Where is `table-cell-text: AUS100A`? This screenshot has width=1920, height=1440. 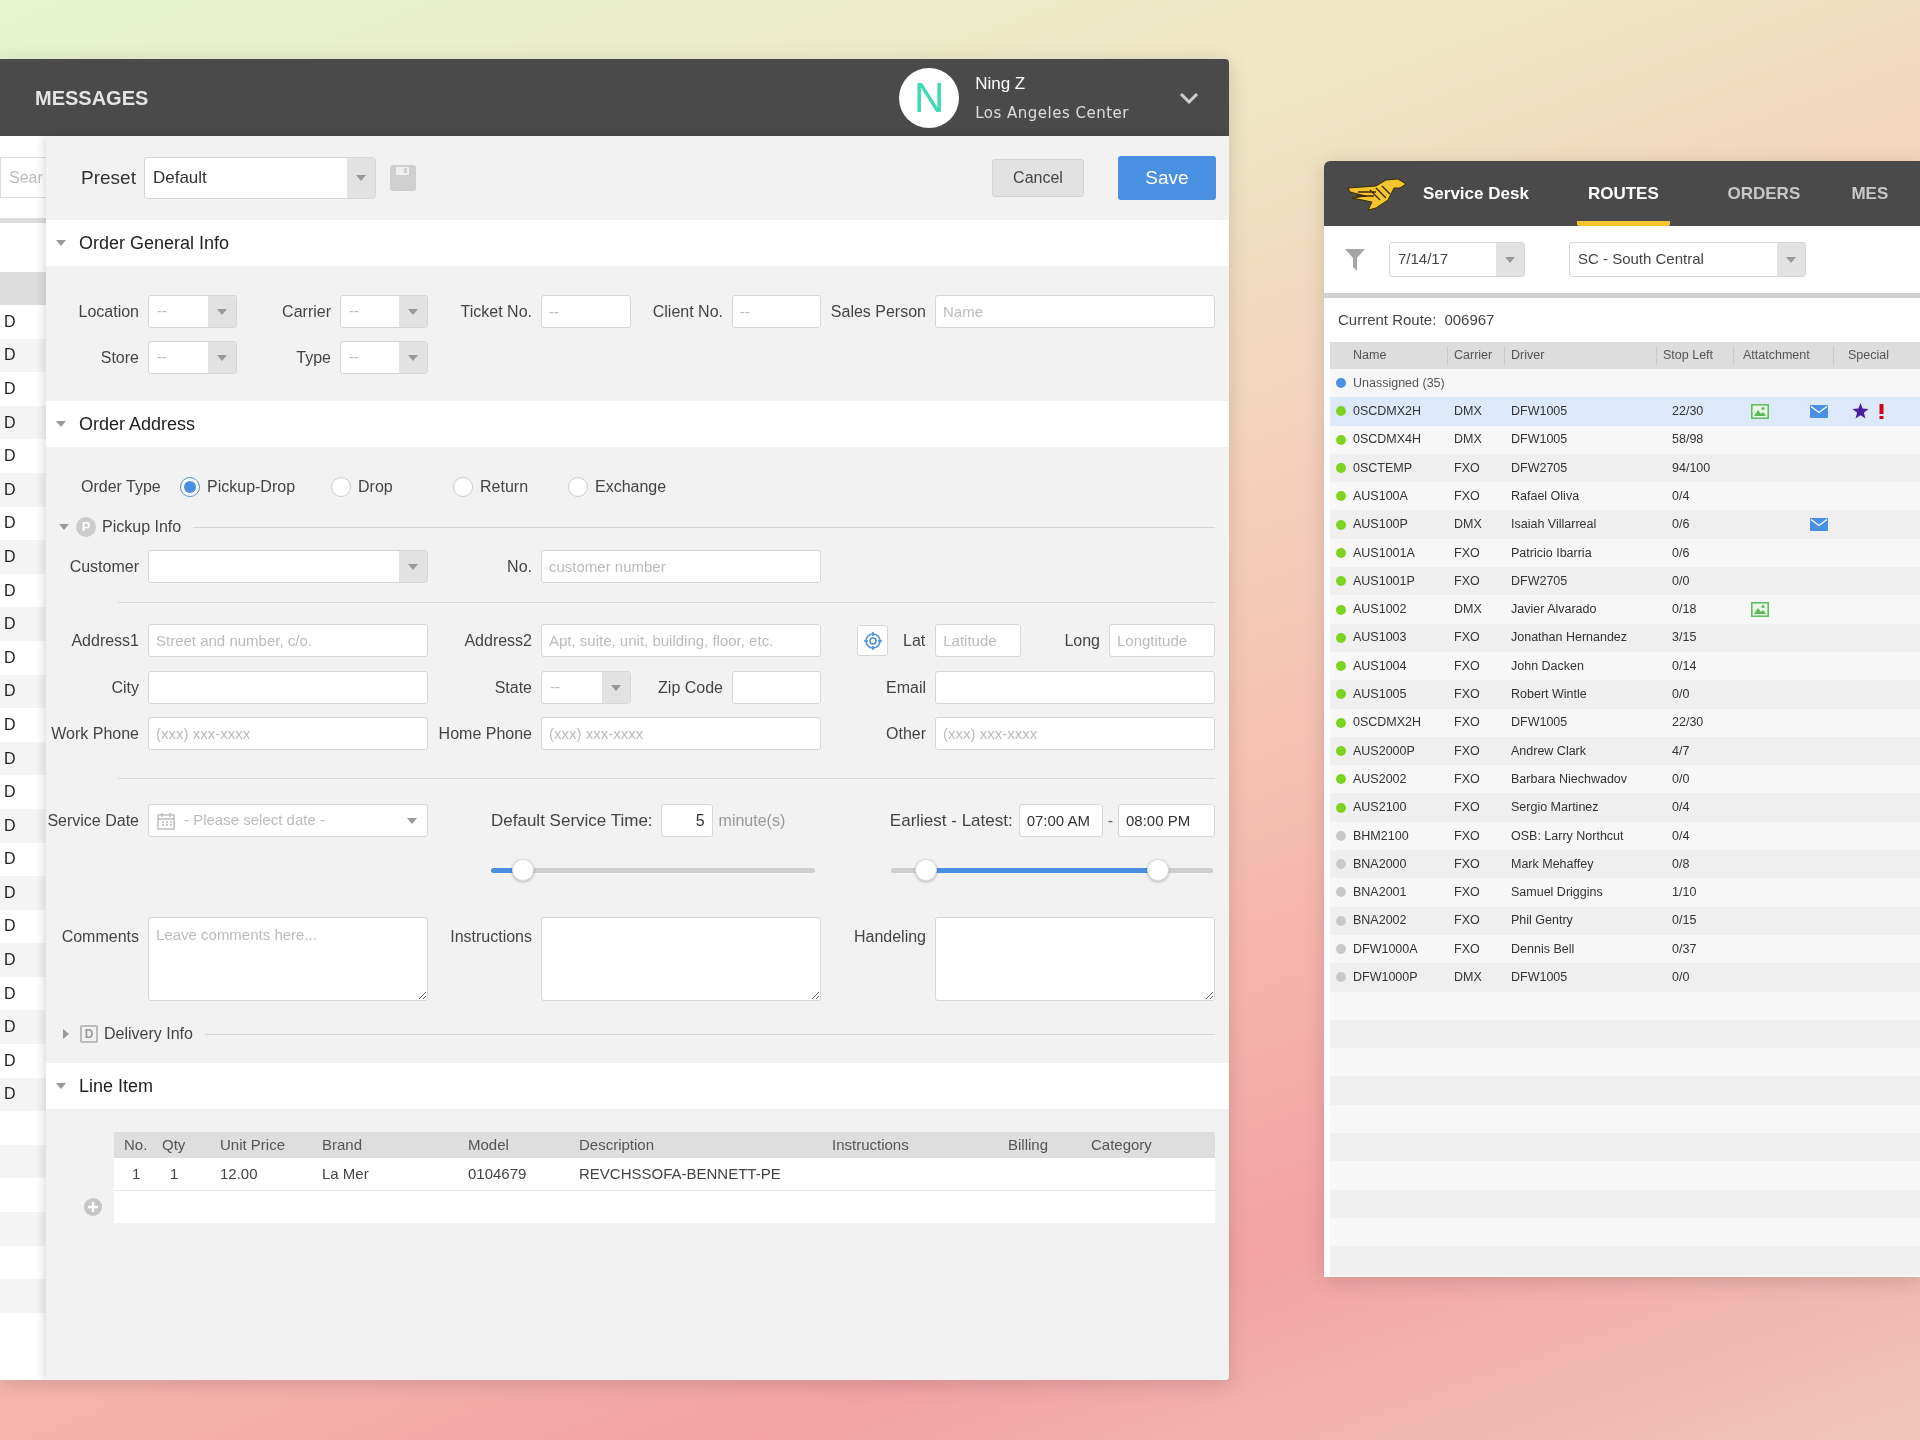
table-cell-text: AUS100A is located at coordinates (1380, 496).